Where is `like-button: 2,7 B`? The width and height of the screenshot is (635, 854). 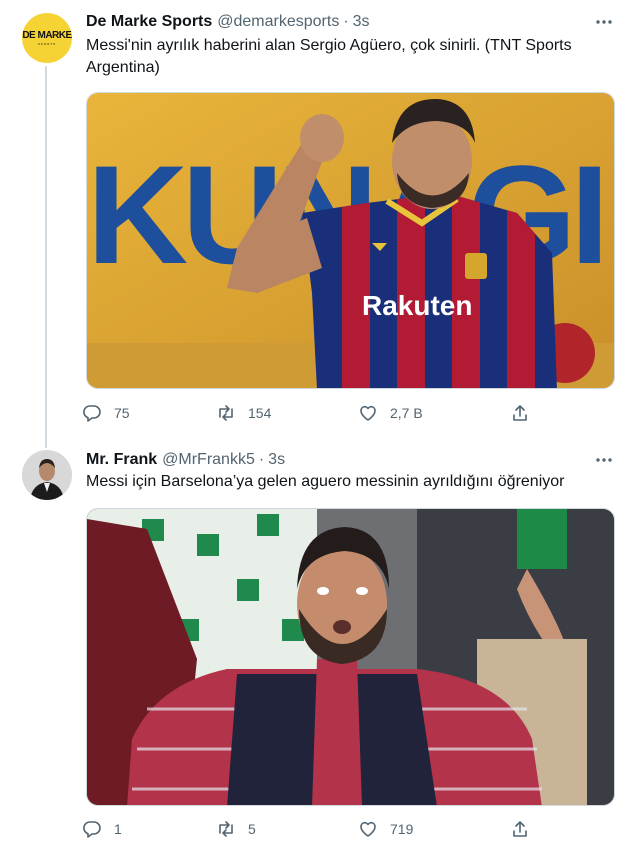 like-button: 2,7 B is located at coordinates (390, 413).